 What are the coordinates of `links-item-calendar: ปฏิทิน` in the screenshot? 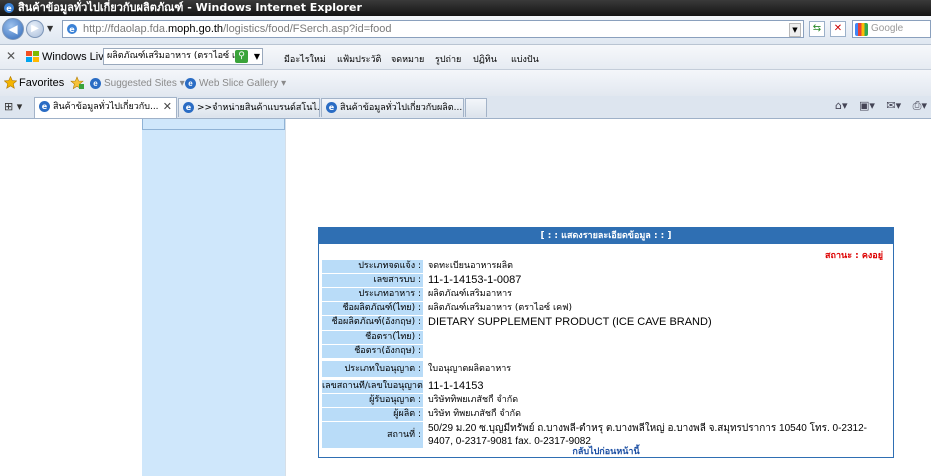 It's located at (485, 59).